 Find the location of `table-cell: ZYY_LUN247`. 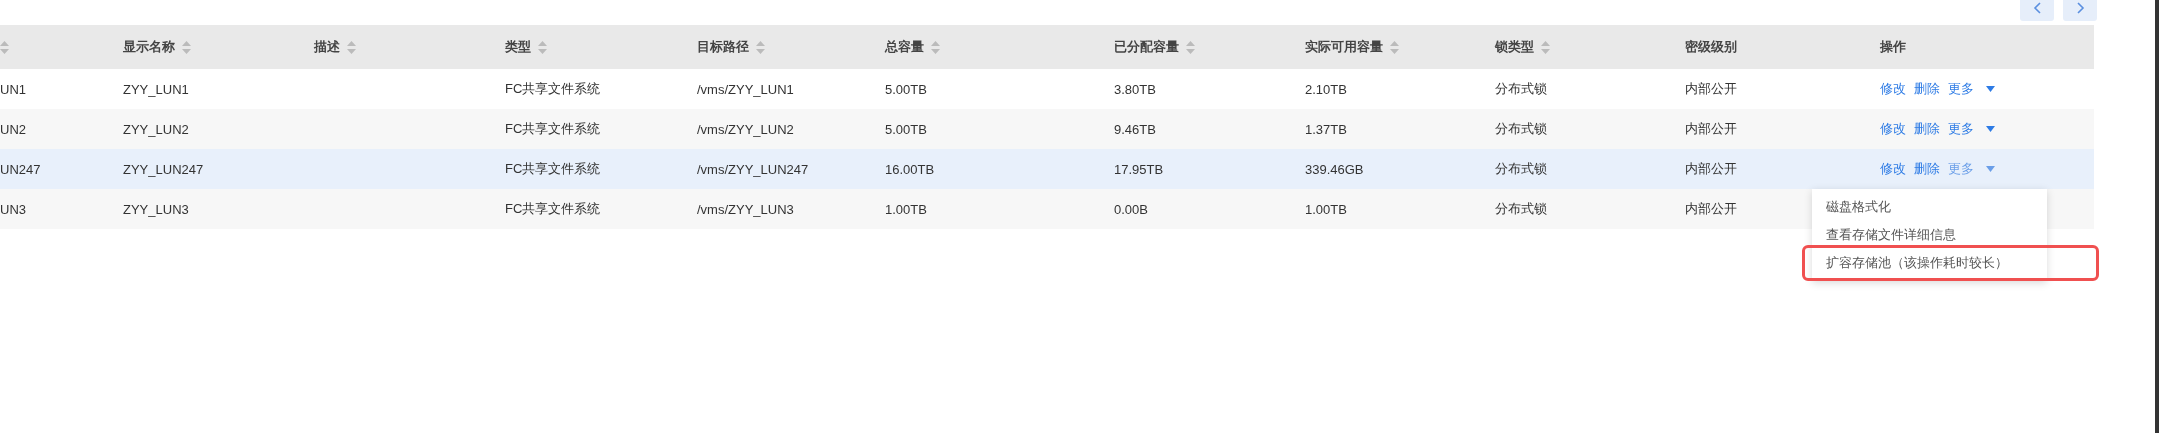

table-cell: ZYY_LUN247 is located at coordinates (163, 169).